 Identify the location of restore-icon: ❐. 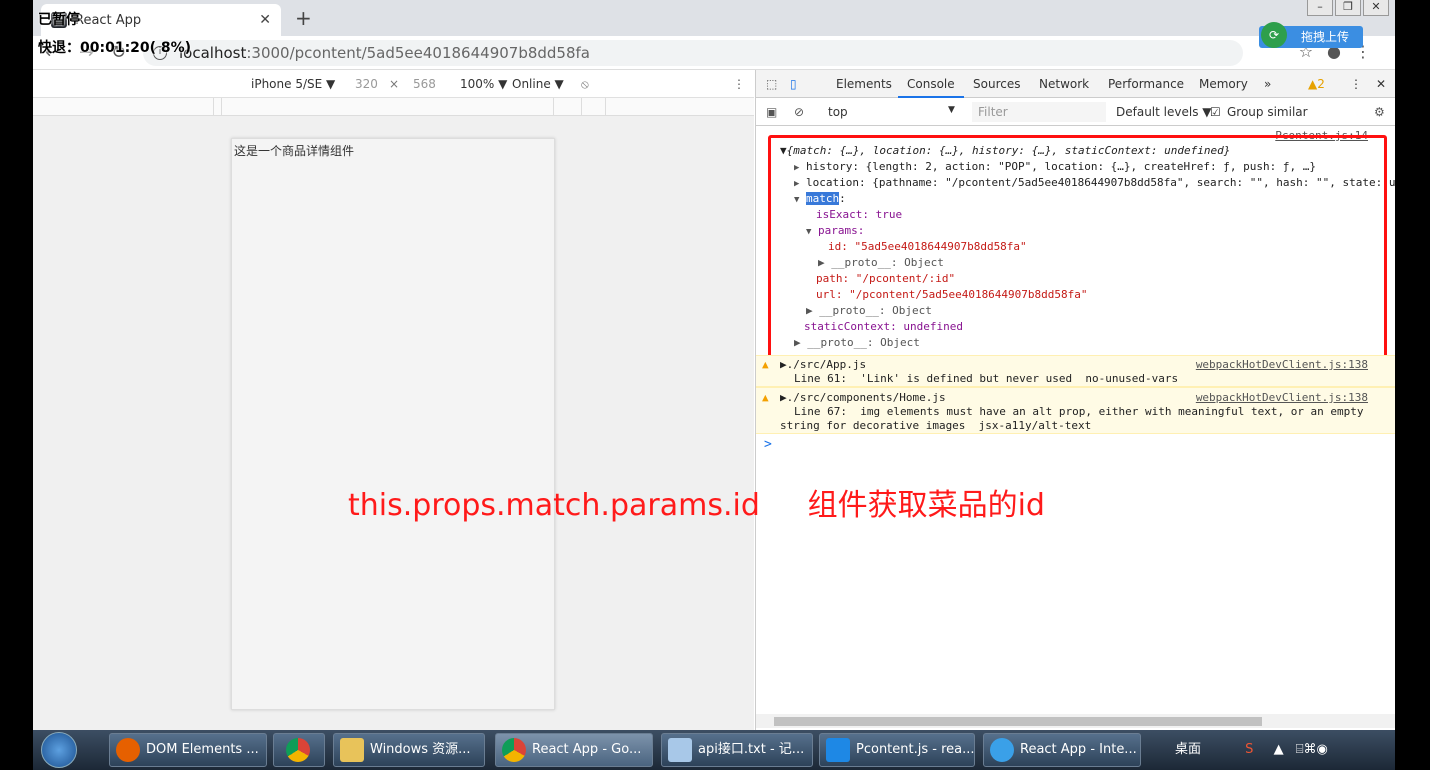
(1348, 8).